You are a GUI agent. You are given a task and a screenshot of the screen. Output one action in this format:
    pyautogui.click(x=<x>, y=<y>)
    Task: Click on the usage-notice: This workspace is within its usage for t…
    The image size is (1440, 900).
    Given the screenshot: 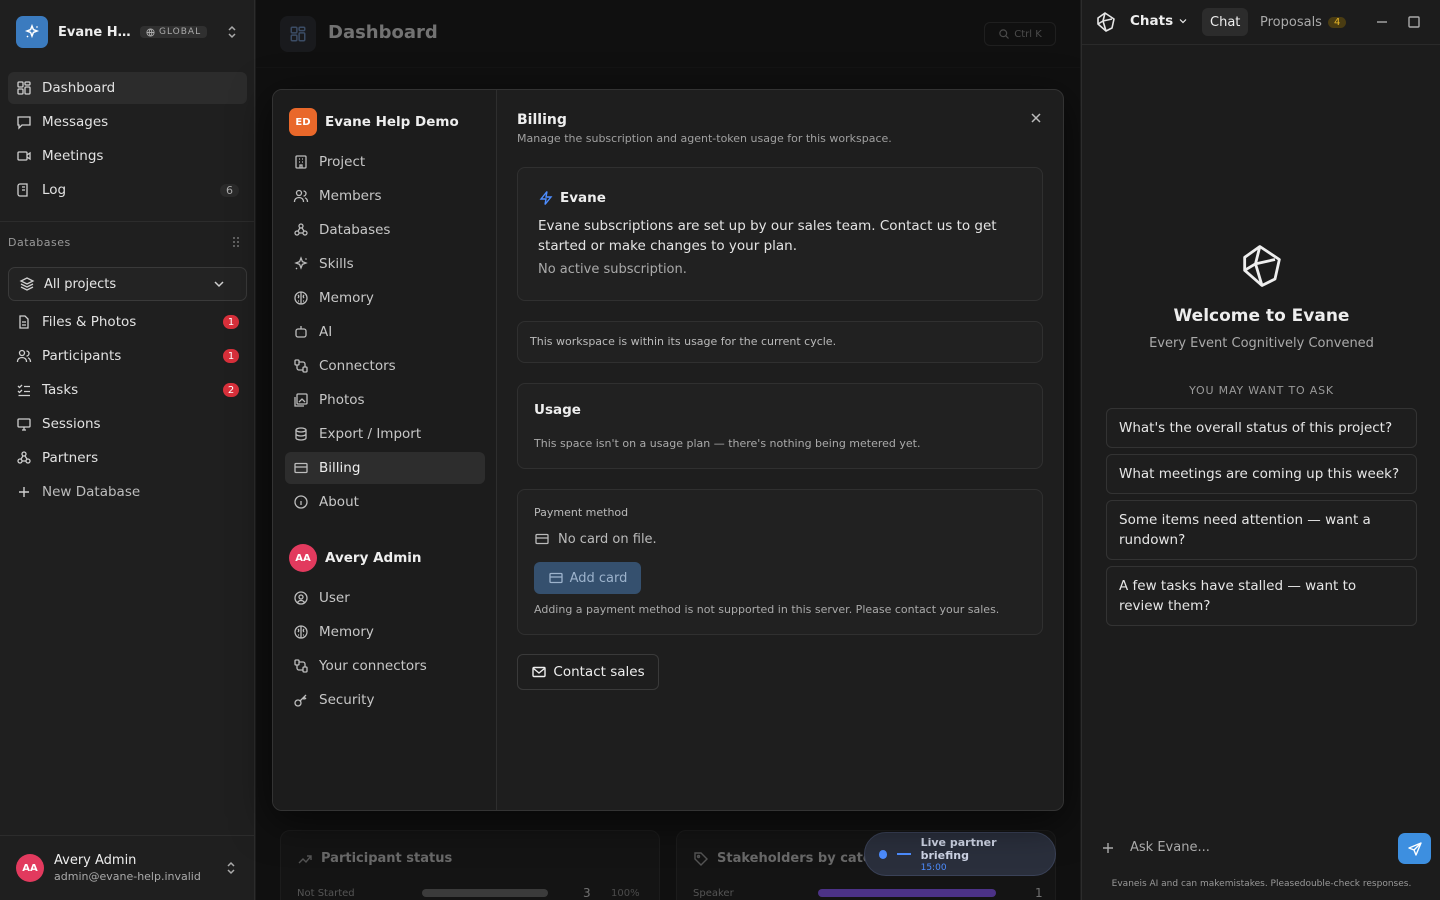 What is the action you would take?
    pyautogui.click(x=780, y=342)
    